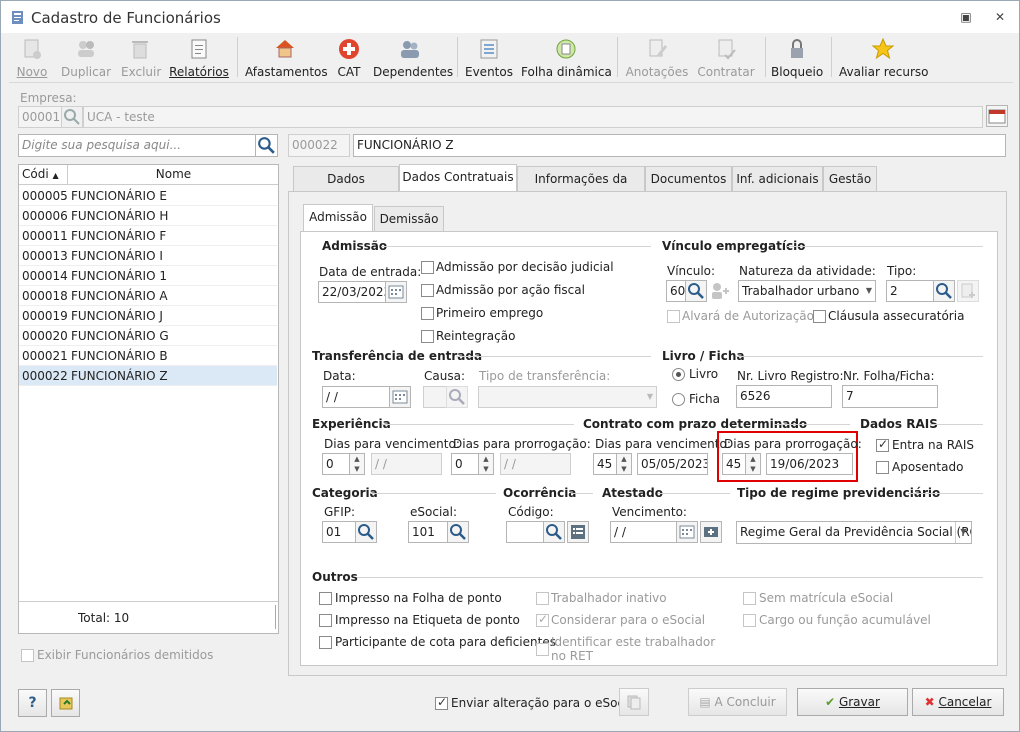 This screenshot has width=1020, height=732. What do you see at coordinates (65, 703) in the screenshot?
I see `export-button` at bounding box center [65, 703].